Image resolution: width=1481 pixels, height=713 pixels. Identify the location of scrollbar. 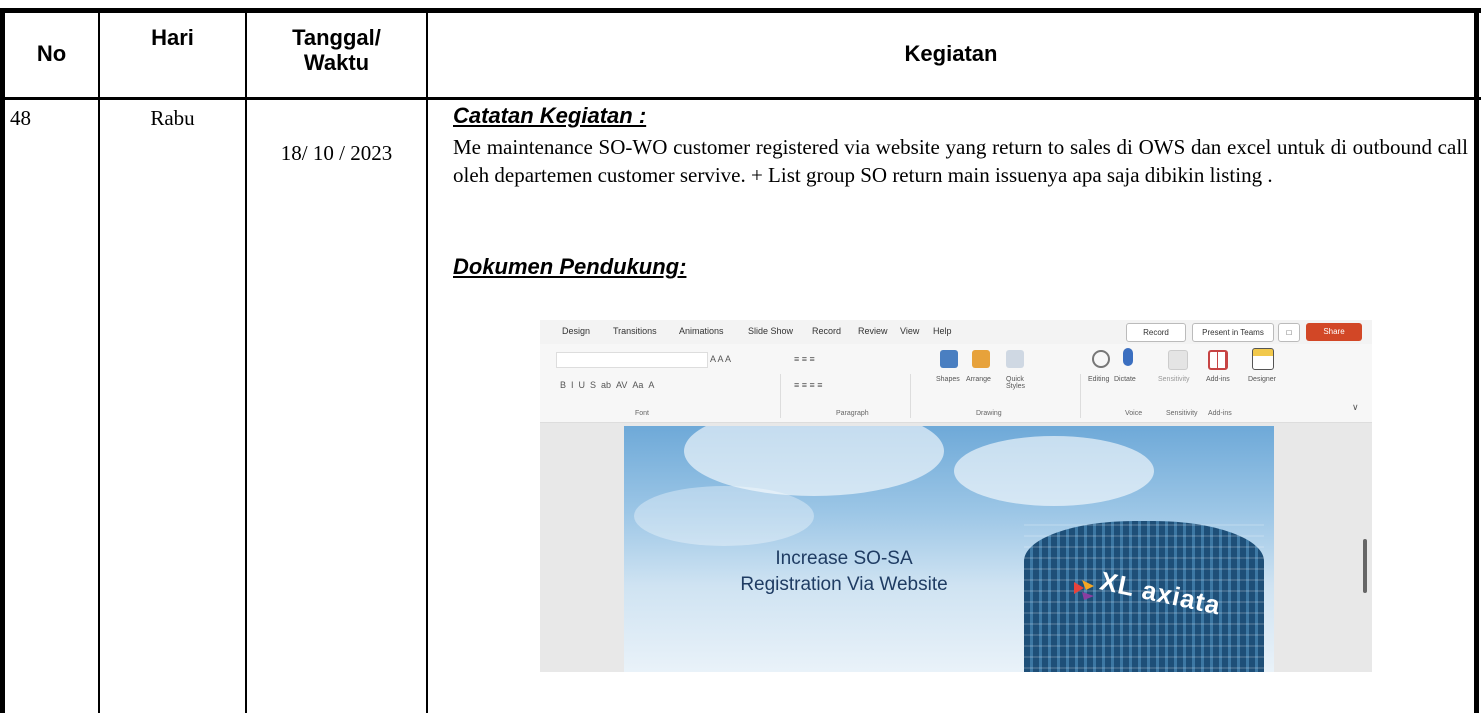
(1365, 566).